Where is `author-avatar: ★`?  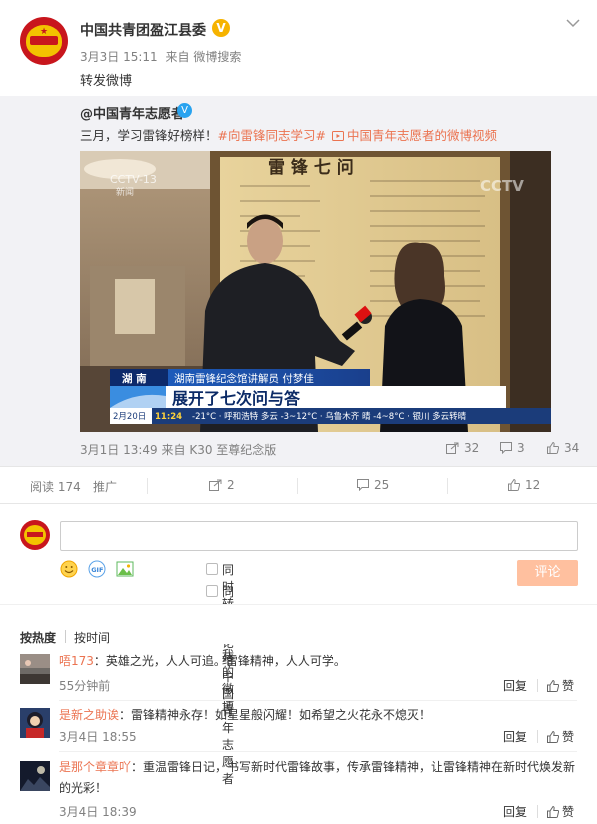 author-avatar: ★ is located at coordinates (44, 41).